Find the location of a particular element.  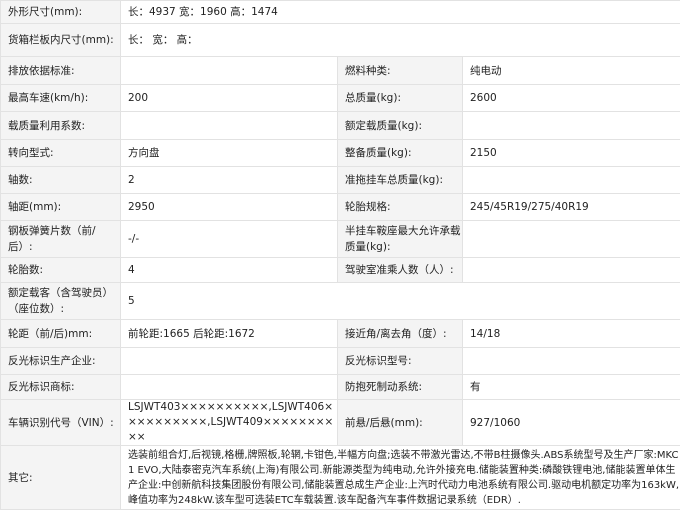

label-springs: 钢板弹簧片数（前/后）: is located at coordinates (60, 239).